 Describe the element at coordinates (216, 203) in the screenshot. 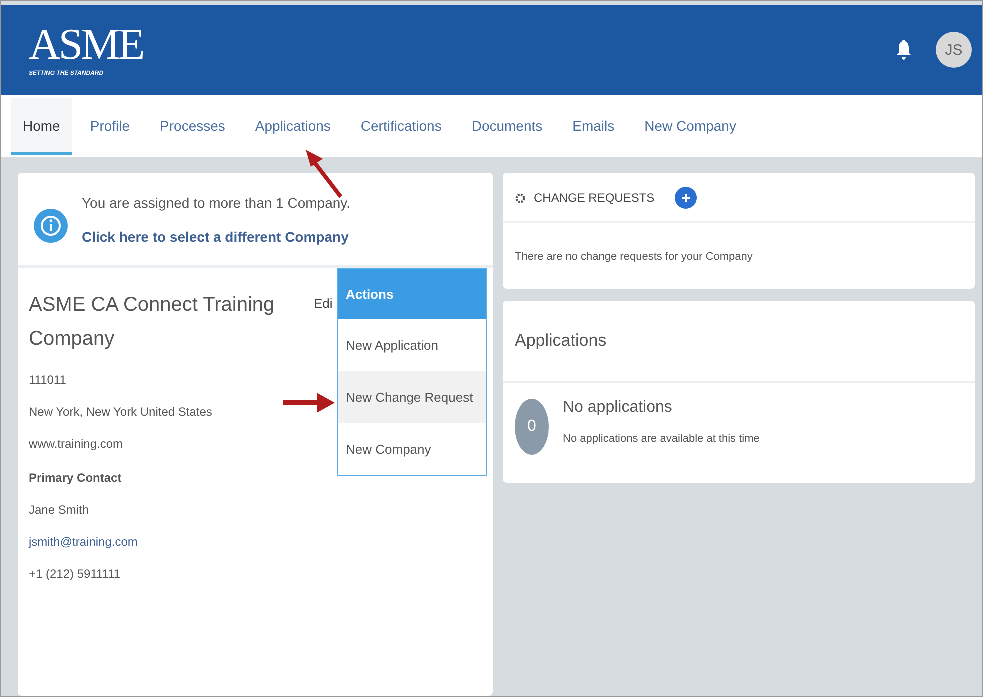

I see `notice-message: You are assigned to more than 1 Company.` at that location.